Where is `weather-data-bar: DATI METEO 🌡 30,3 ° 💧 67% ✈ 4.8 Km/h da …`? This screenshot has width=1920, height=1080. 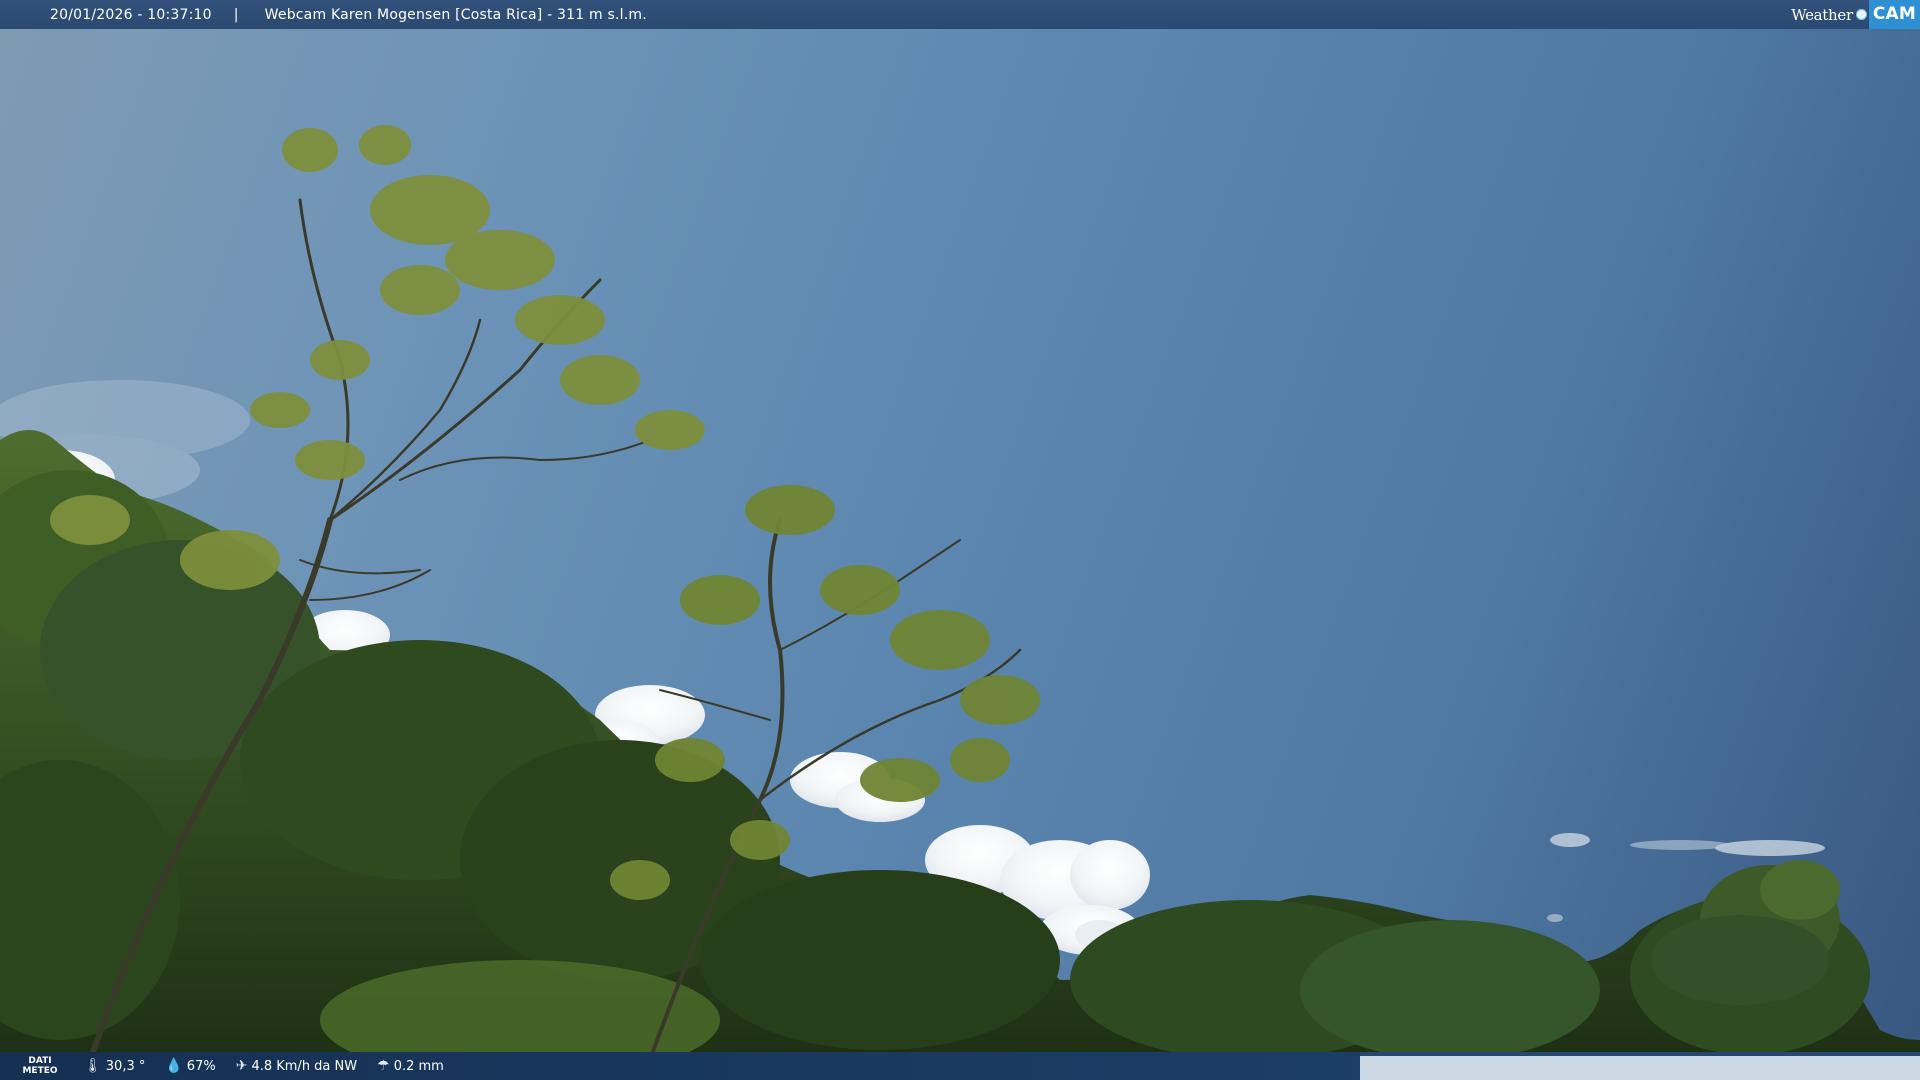
weather-data-bar: DATI METEO 🌡 30,3 ° 💧 67% ✈ 4.8 Km/h da … is located at coordinates (960, 1066).